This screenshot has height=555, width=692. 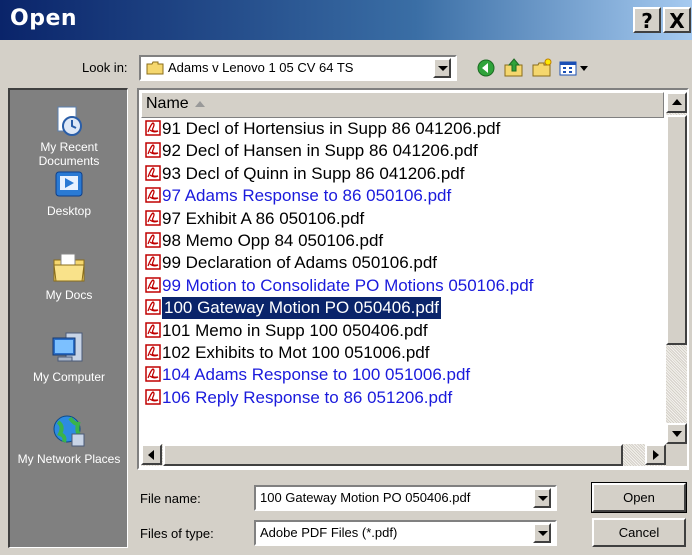 I want to click on file-name-text: 99 Declaration of Adams 050106.pdf, so click(x=300, y=263).